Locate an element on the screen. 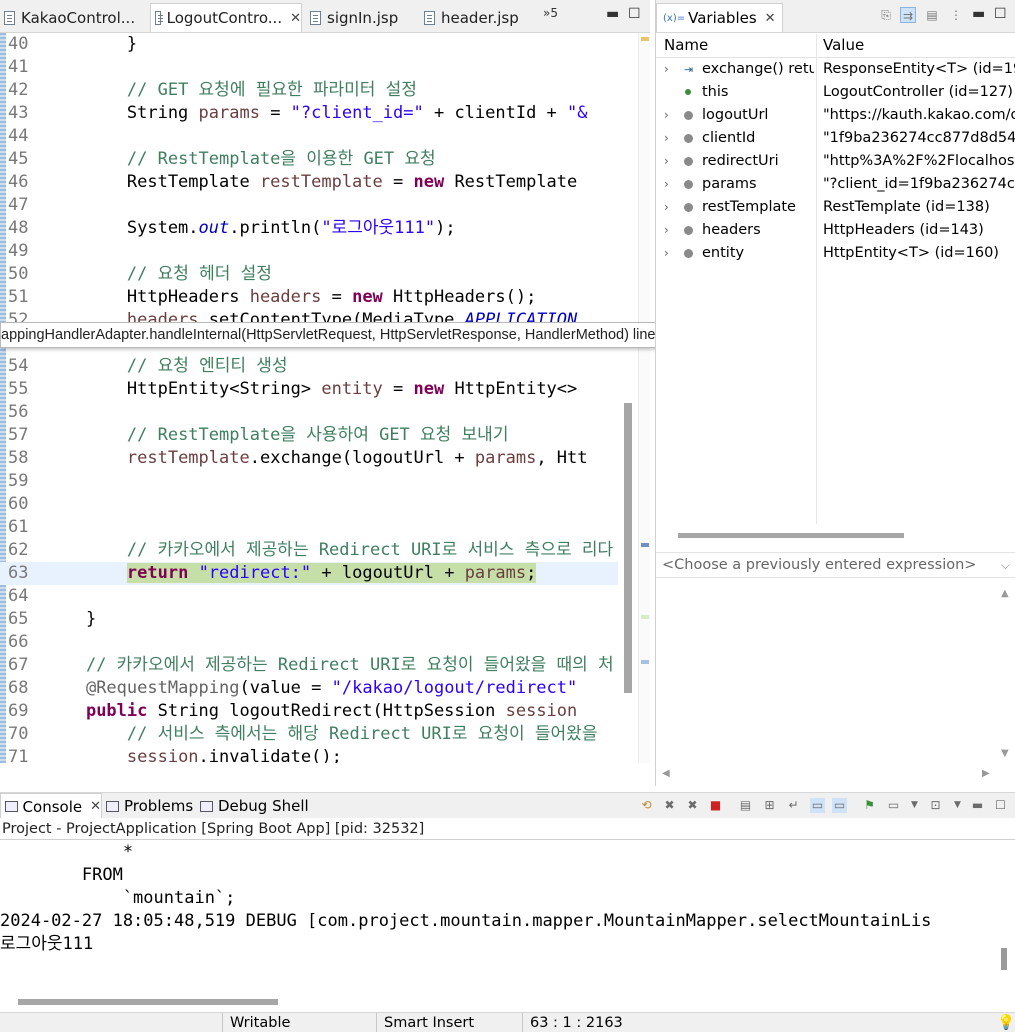 The image size is (1015, 1032). variable-row-redirecturi: › redirectUri "http%3A%2F%2Flocalhost% is located at coordinates (835, 161).